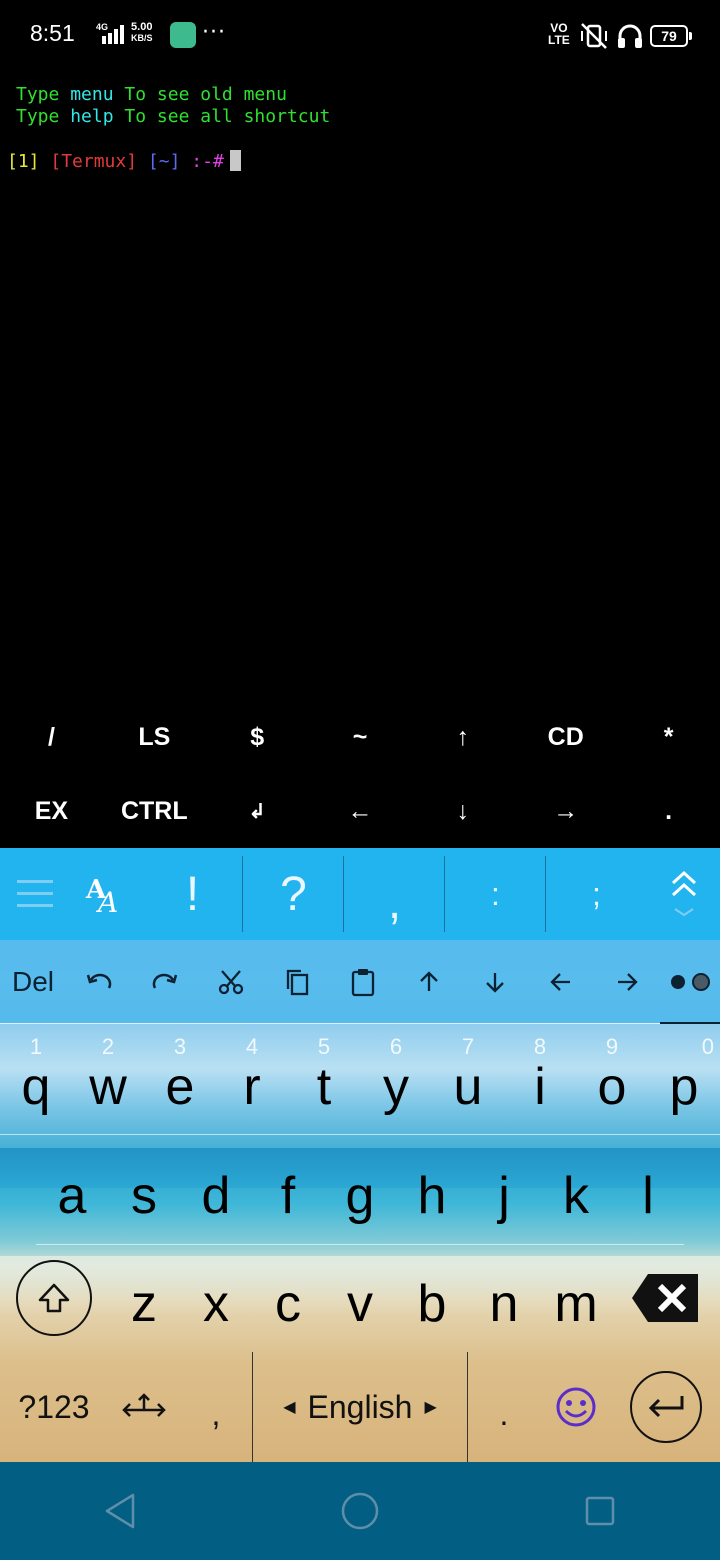  Describe the element at coordinates (288, 1190) in the screenshot. I see `key-f: f` at that location.